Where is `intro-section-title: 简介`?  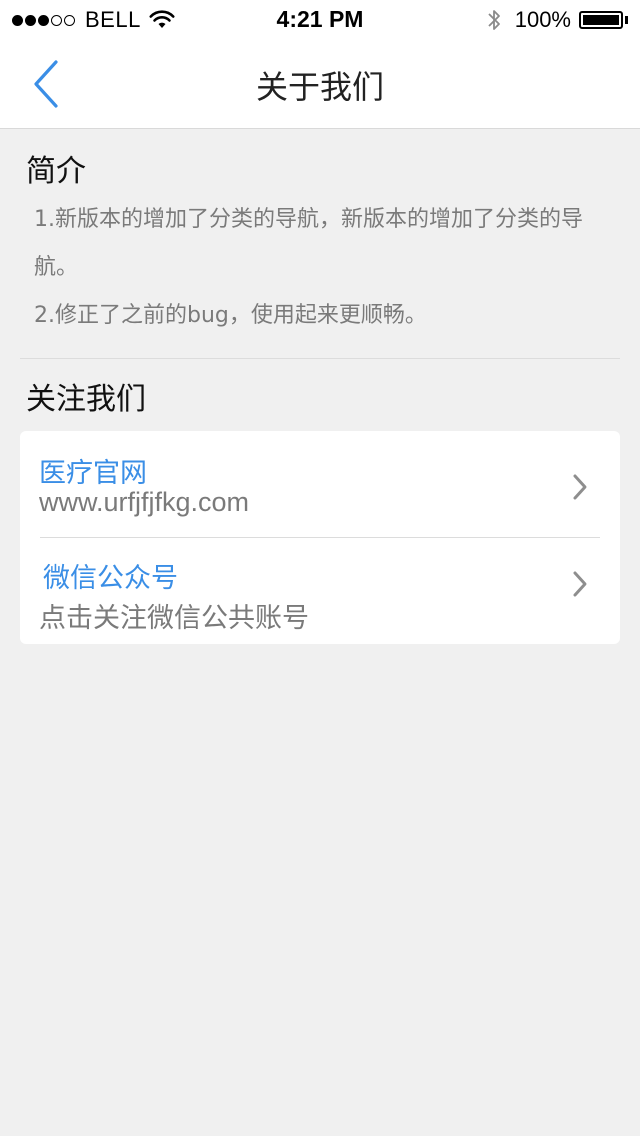 intro-section-title: 简介 is located at coordinates (56, 171).